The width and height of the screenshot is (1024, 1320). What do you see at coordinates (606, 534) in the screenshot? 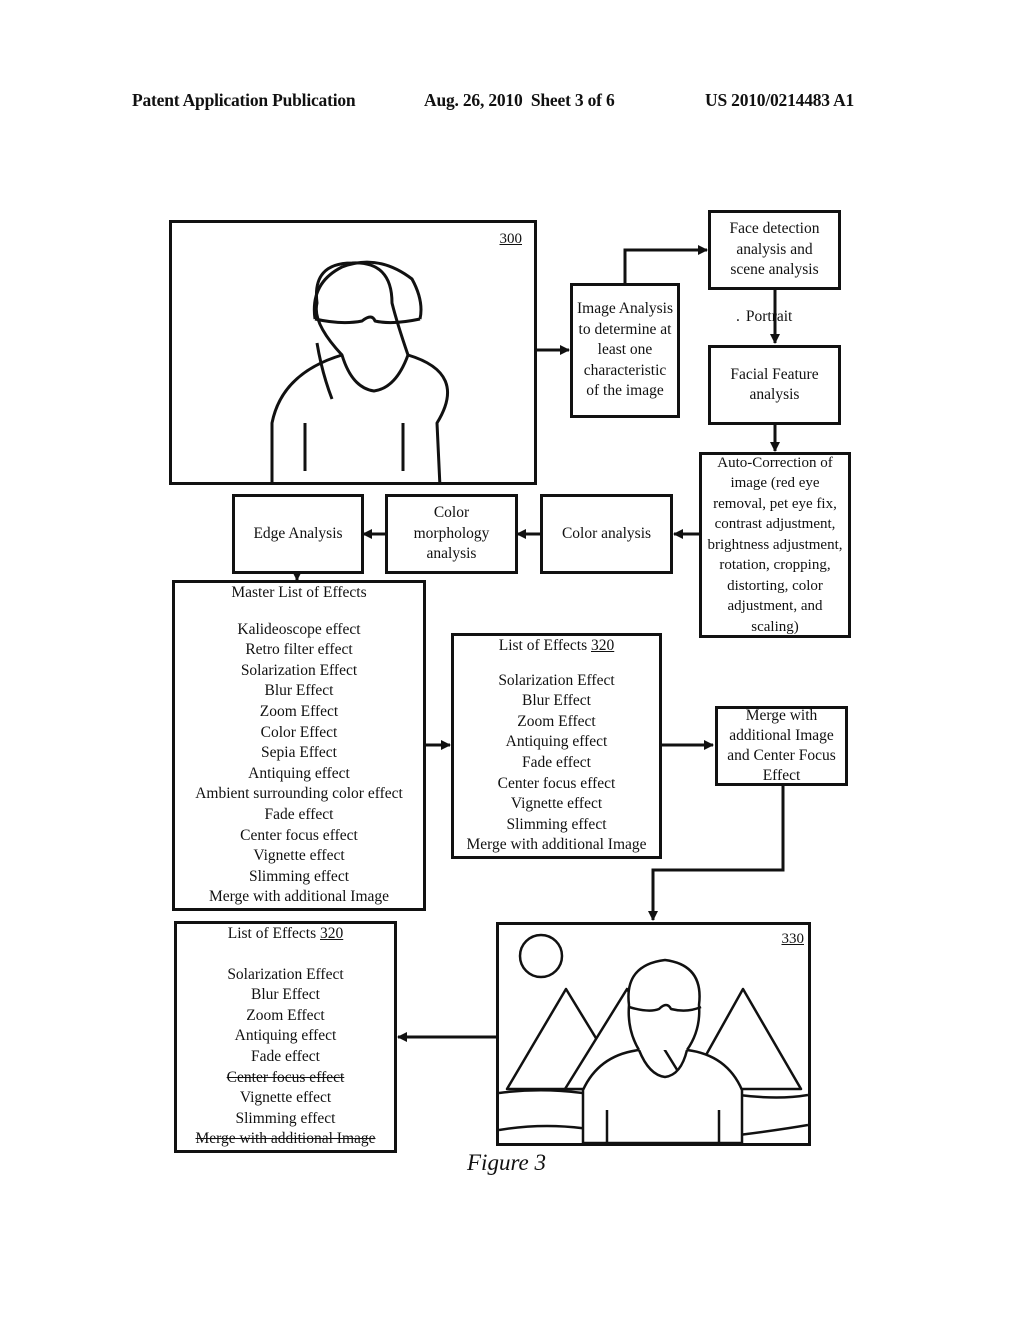
I see `color-analysis-box: Color analysis` at bounding box center [606, 534].